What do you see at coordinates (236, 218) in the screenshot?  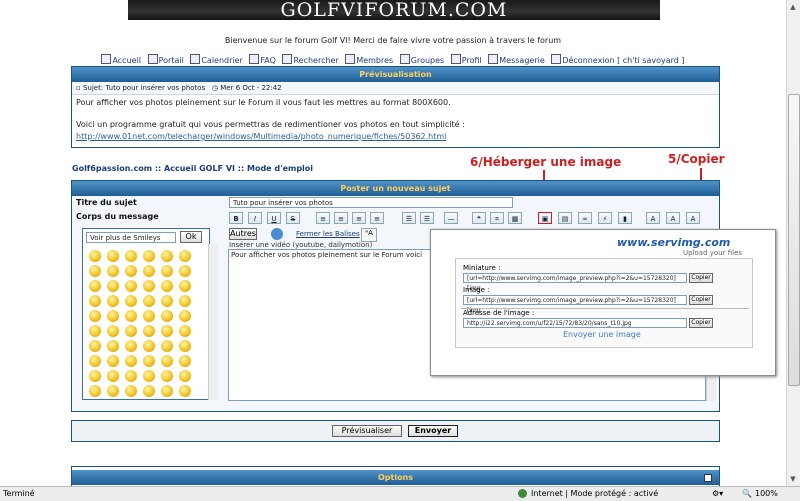 I see `bold-button: B` at bounding box center [236, 218].